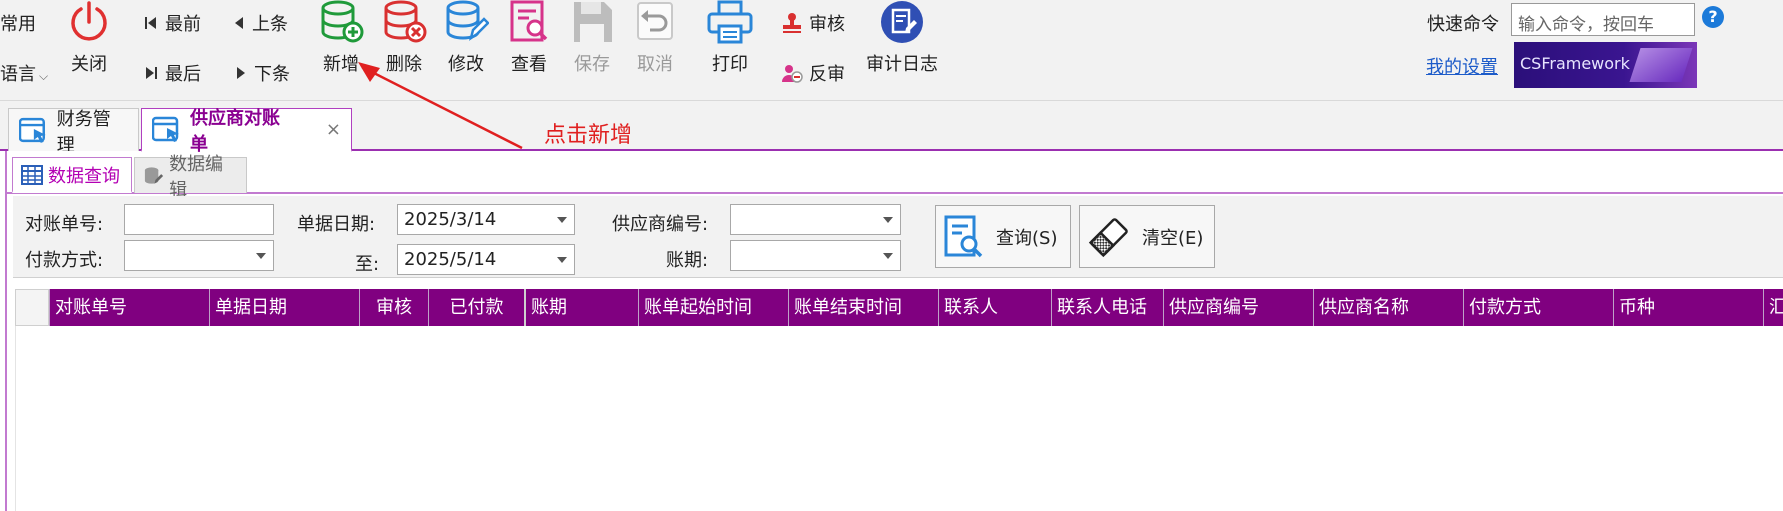 This screenshot has width=1783, height=511. I want to click on column-header: 供应商编号, so click(1238, 307).